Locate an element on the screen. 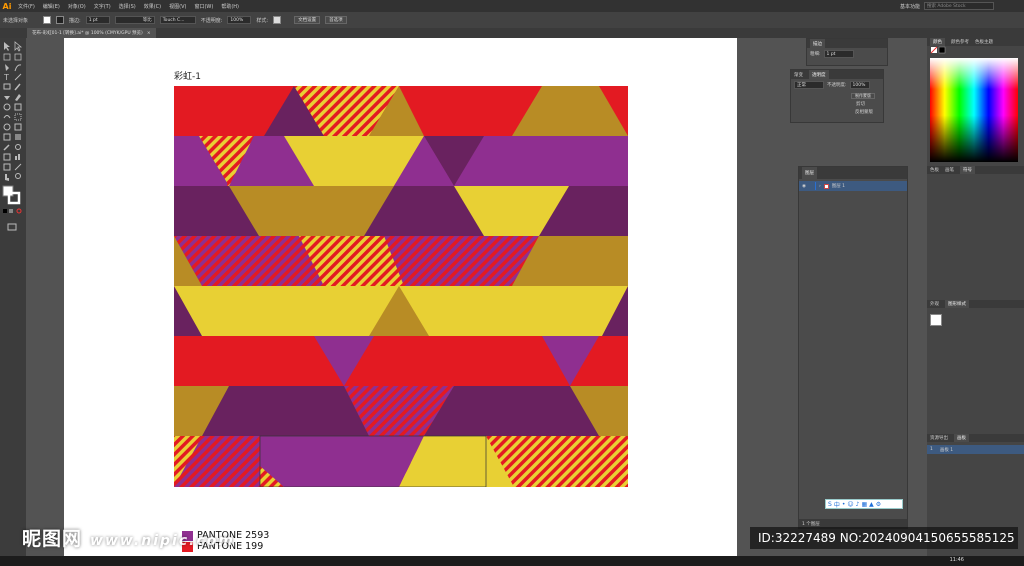 This screenshot has height=566, width=1024. menu-view: 视图(V) is located at coordinates (177, 6).